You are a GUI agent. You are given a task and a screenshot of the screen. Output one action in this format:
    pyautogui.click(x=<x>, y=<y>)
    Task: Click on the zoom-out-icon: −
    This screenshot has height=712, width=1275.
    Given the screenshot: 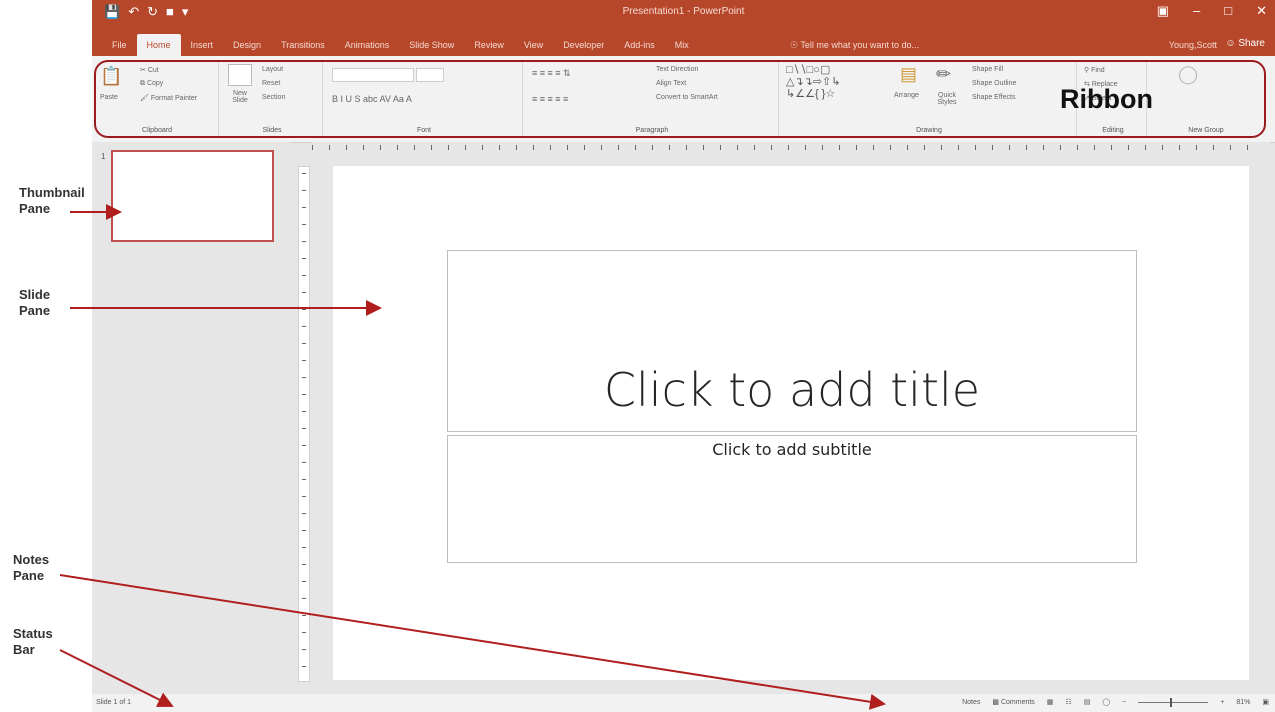 What is the action you would take?
    pyautogui.click(x=1124, y=702)
    